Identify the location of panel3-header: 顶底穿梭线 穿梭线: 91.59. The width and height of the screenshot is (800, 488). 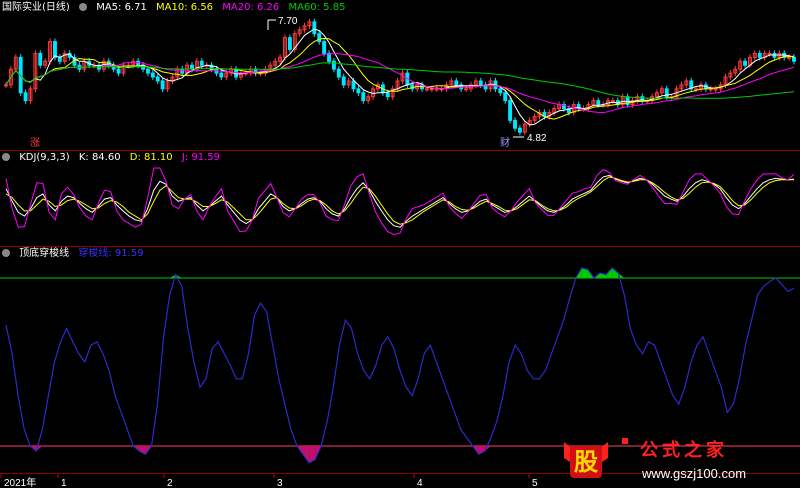
(76, 254).